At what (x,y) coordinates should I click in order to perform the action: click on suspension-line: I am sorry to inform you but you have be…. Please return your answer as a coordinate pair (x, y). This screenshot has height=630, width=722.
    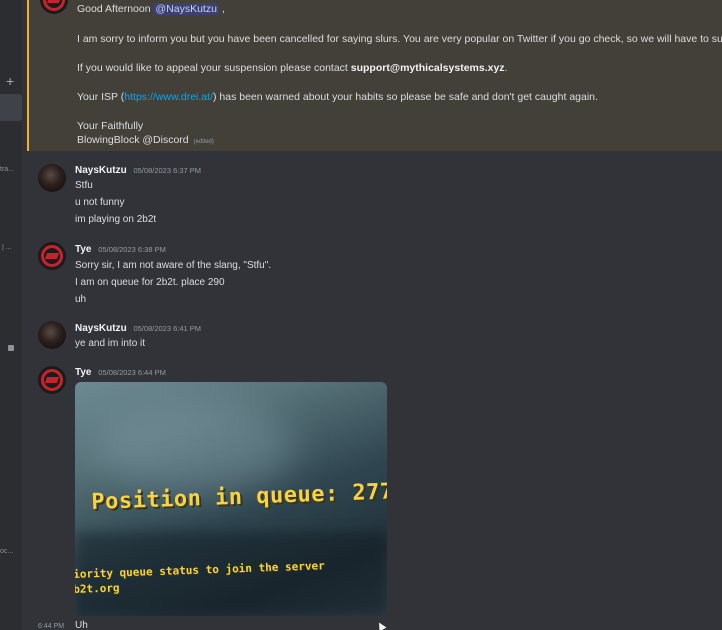
    Looking at the image, I should click on (399, 39).